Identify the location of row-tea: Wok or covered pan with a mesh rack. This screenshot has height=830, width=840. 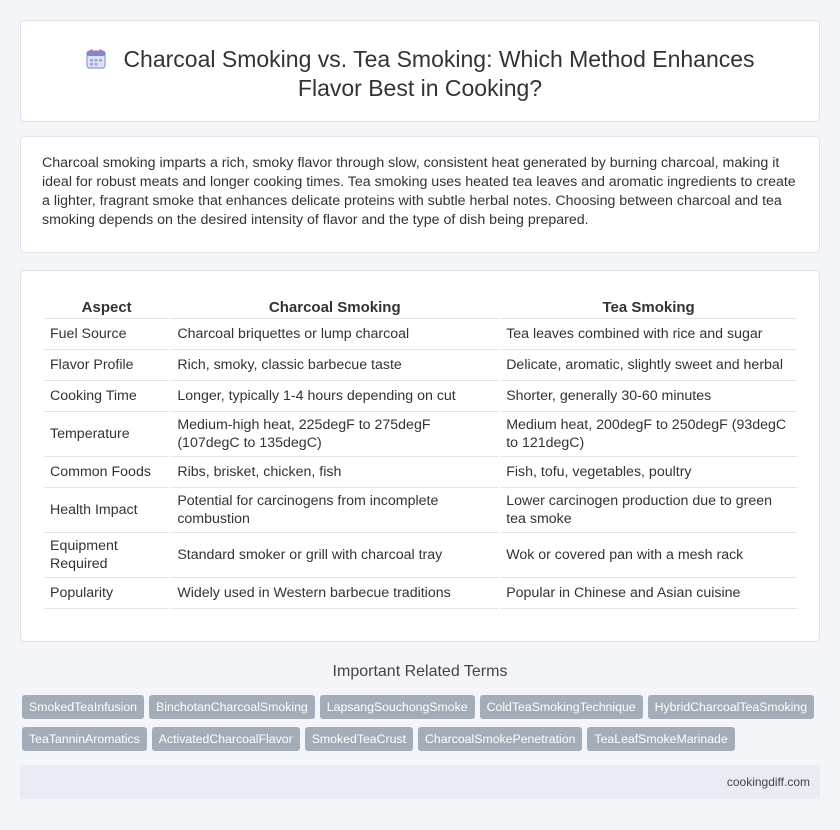
(648, 555).